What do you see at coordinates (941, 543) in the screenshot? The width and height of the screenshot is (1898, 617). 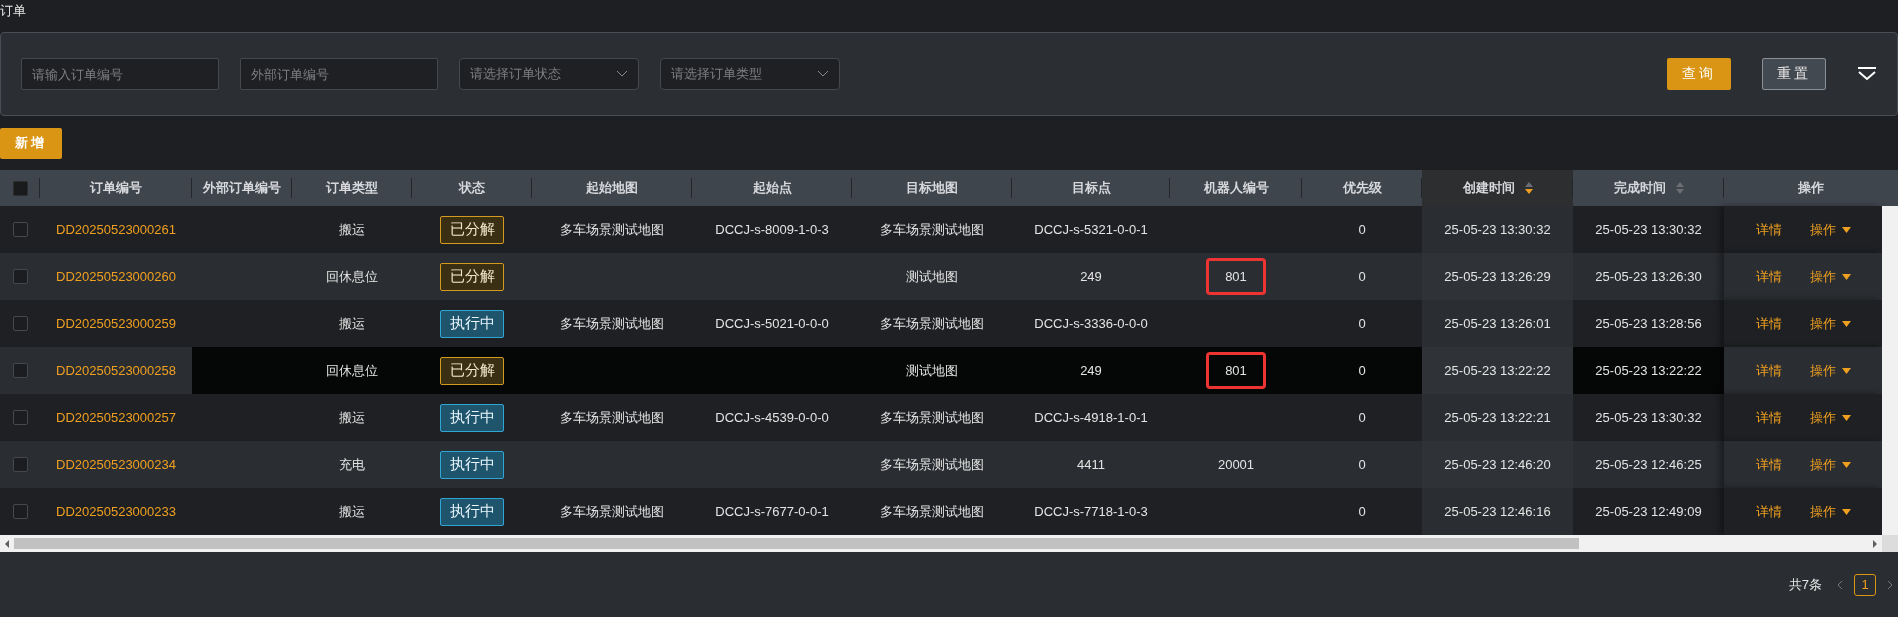 I see `horizontal-scrollbar` at bounding box center [941, 543].